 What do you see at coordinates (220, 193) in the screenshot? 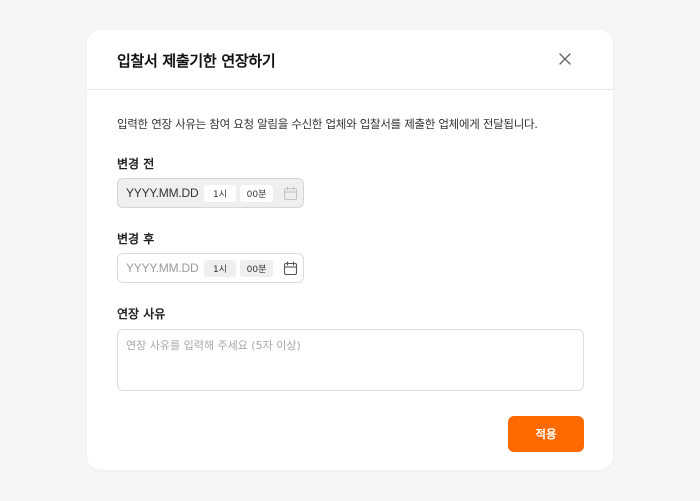
I see `before-hour-select: 1시` at bounding box center [220, 193].